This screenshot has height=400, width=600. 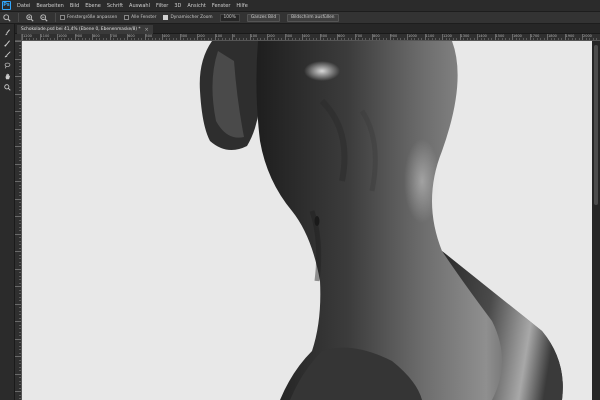 What do you see at coordinates (587, 36) in the screenshot?
I see `ruler-label: 2000` at bounding box center [587, 36].